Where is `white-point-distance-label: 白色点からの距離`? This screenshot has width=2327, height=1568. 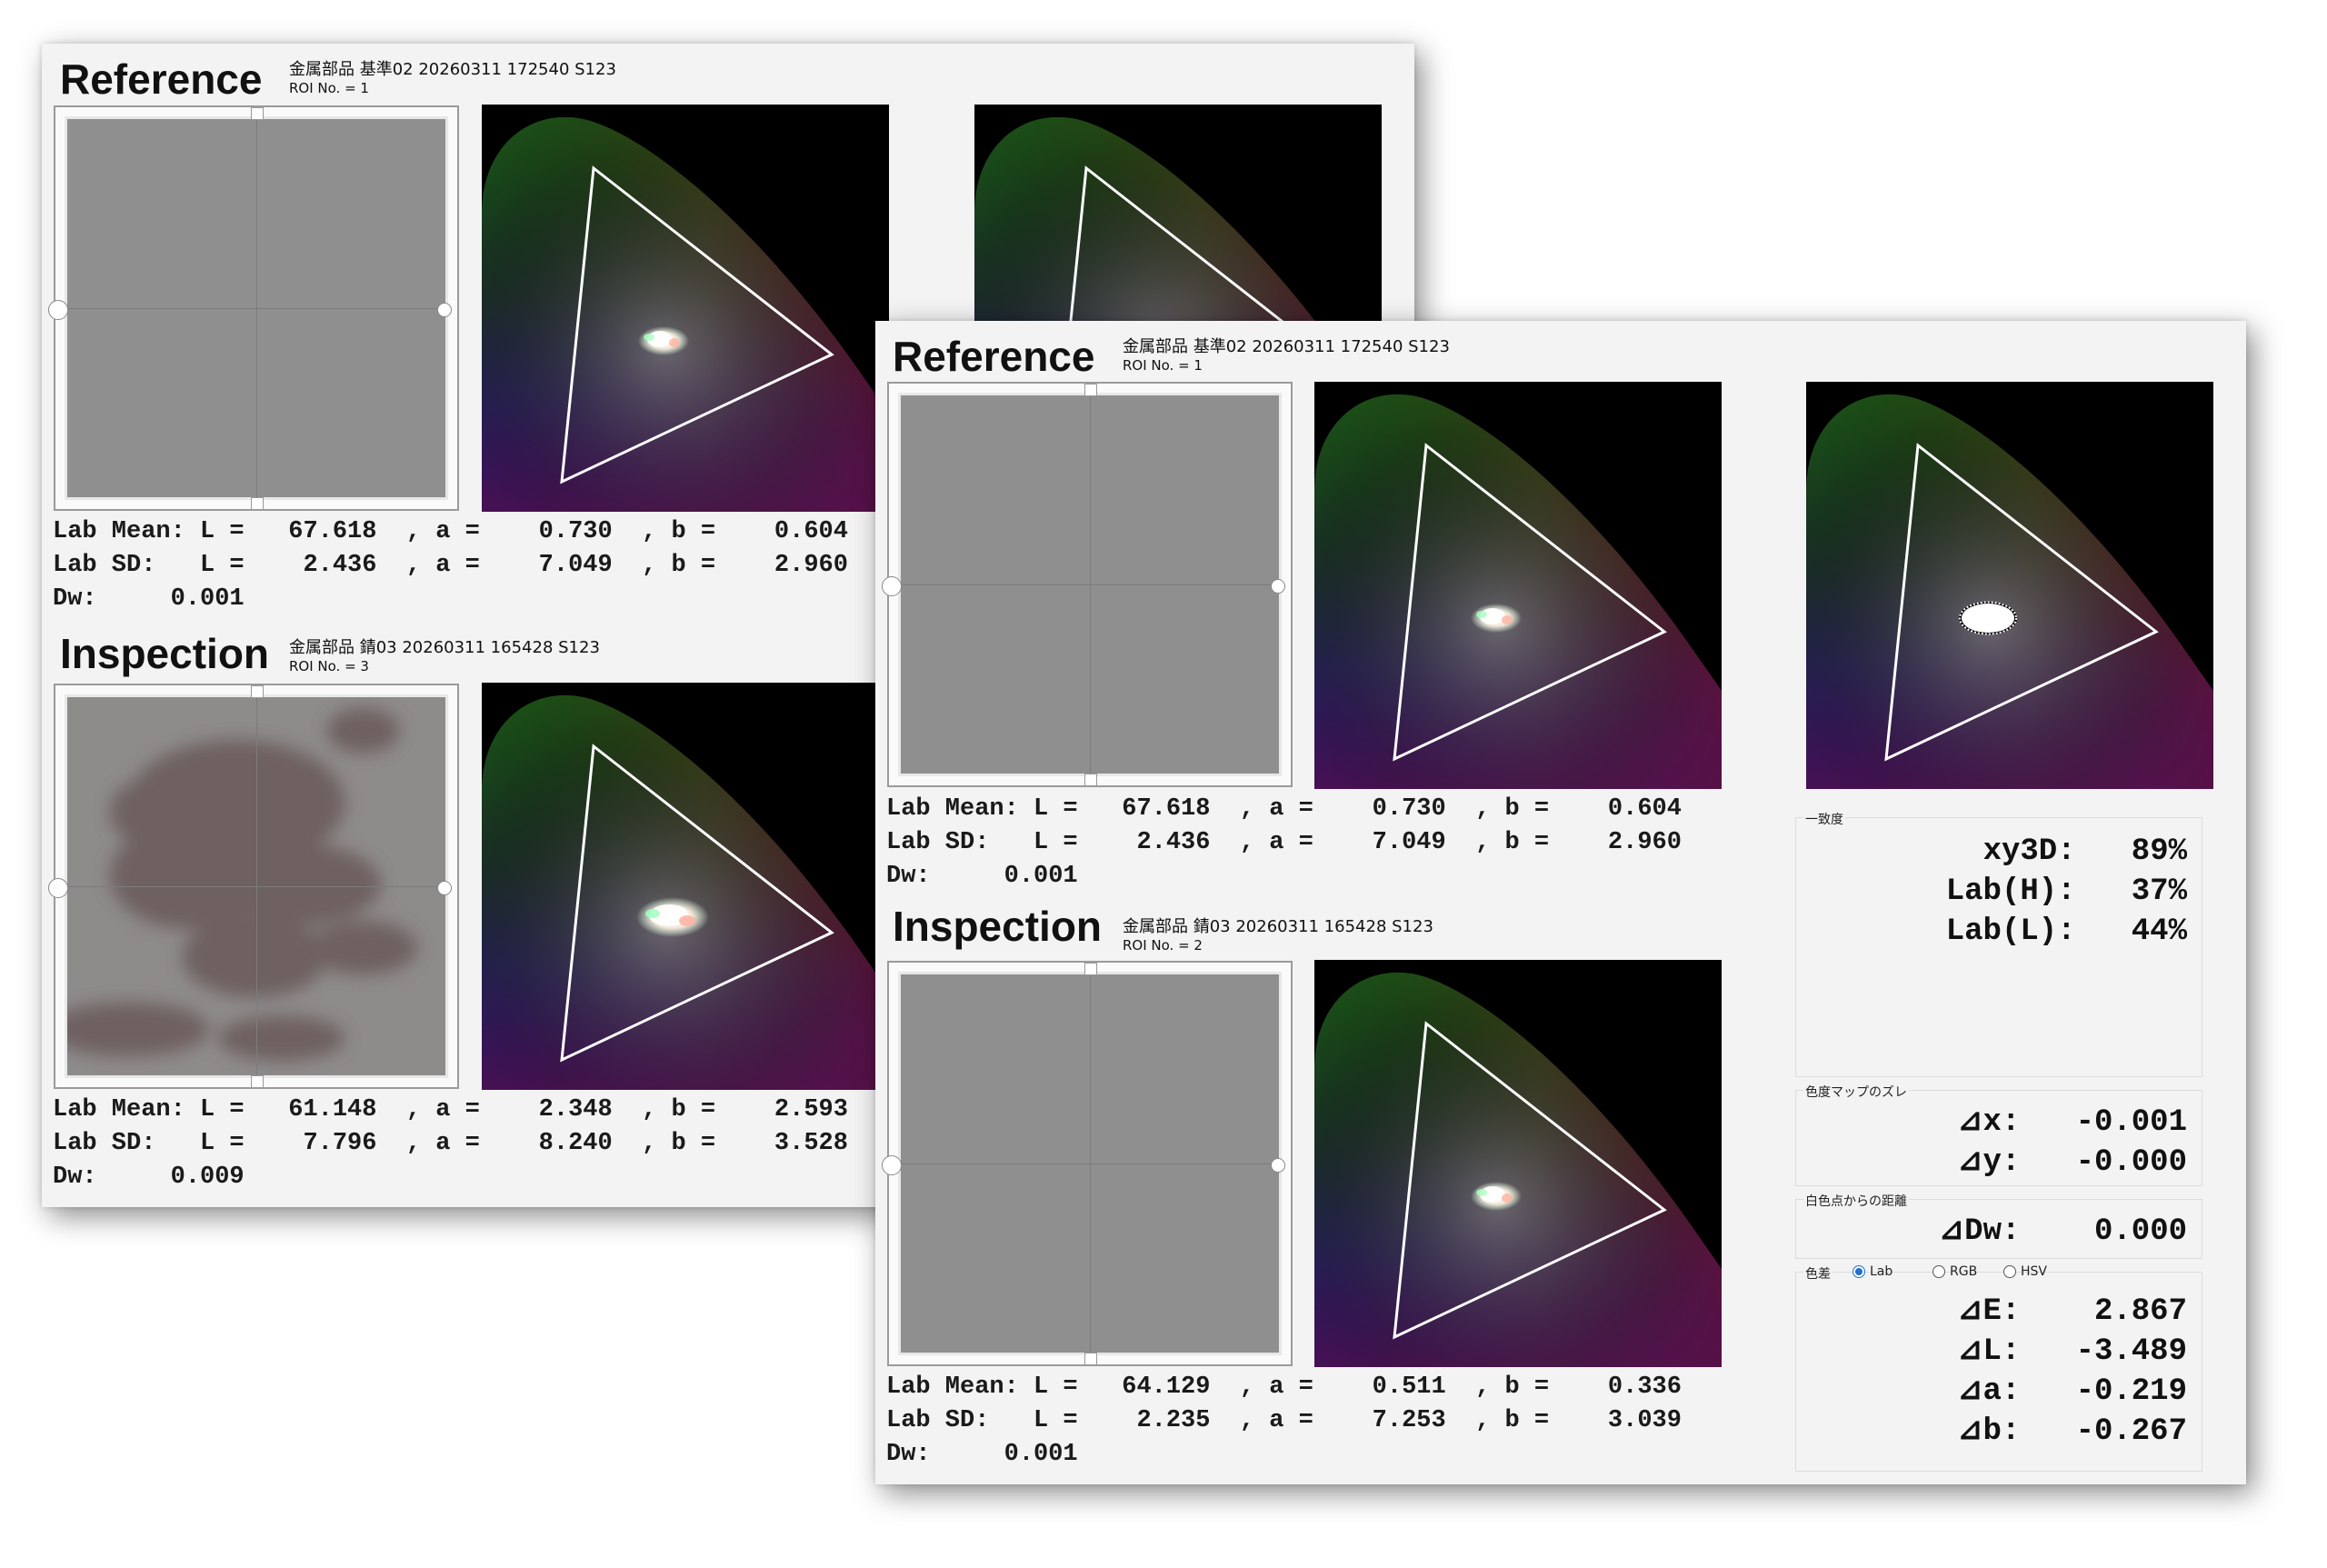
white-point-distance-label: 白色点からの距離 is located at coordinates (1856, 1201).